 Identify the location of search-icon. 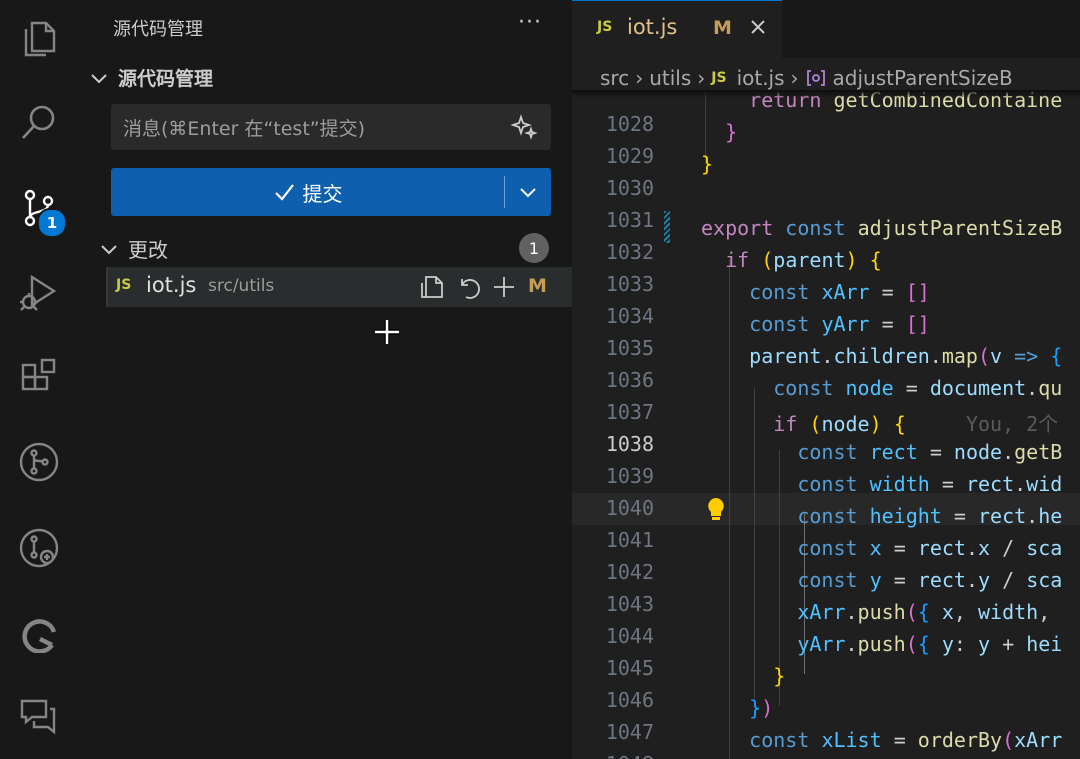
(39, 122).